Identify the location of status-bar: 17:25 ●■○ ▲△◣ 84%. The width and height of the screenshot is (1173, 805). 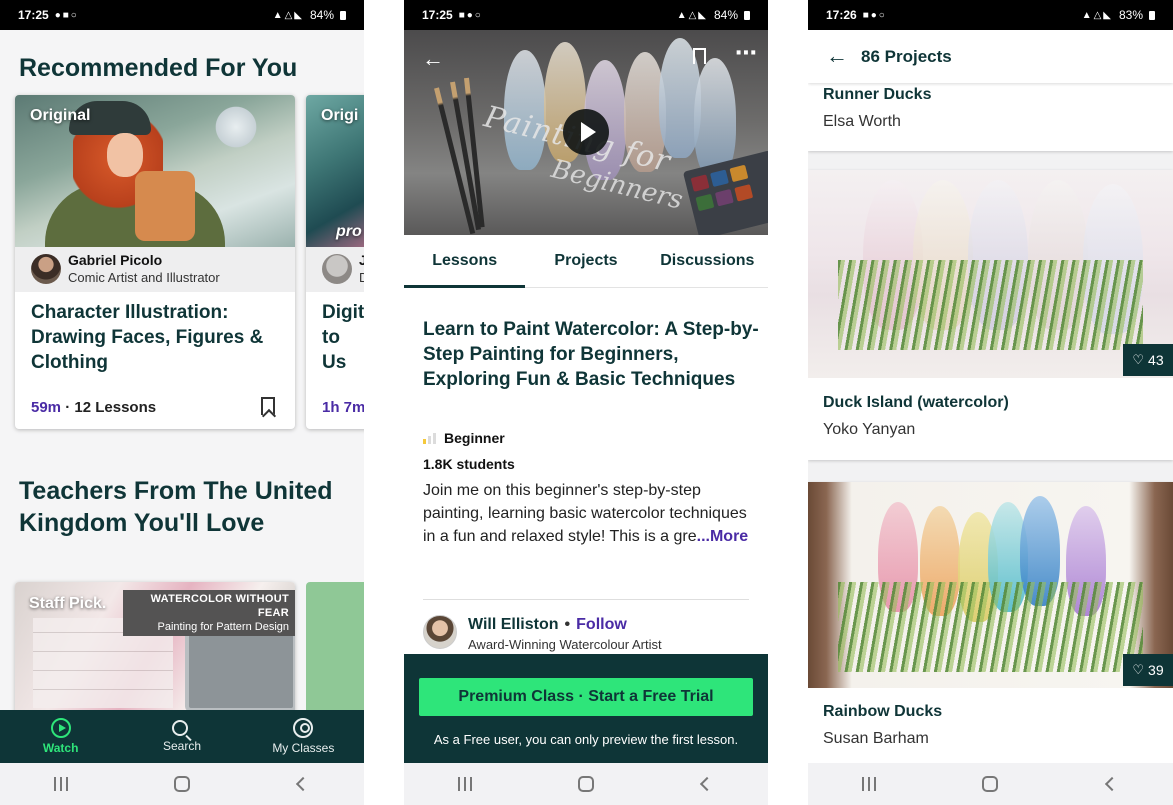
(182, 15).